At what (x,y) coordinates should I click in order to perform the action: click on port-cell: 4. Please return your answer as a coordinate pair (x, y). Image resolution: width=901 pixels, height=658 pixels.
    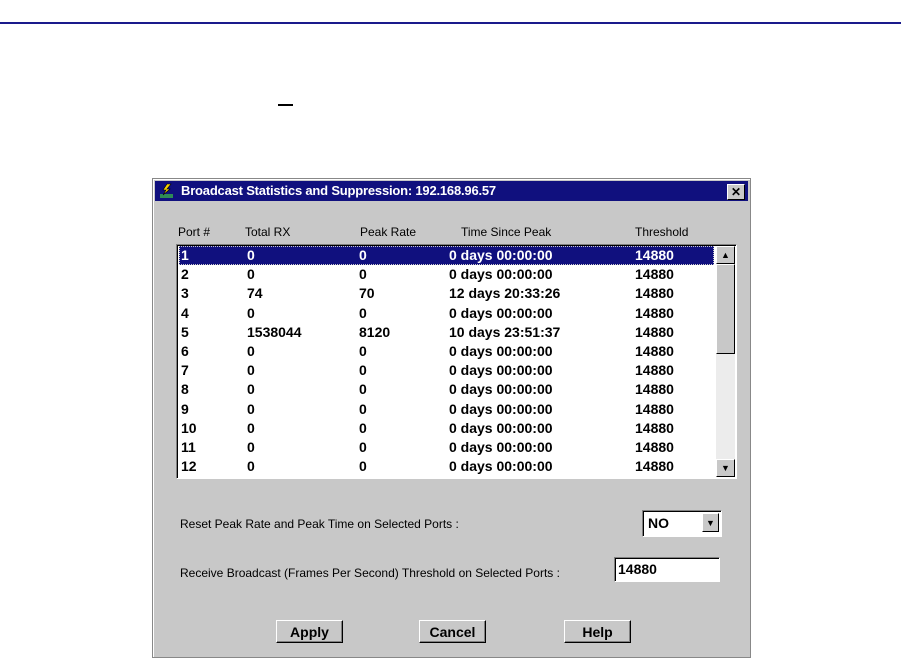
    Looking at the image, I should click on (185, 312).